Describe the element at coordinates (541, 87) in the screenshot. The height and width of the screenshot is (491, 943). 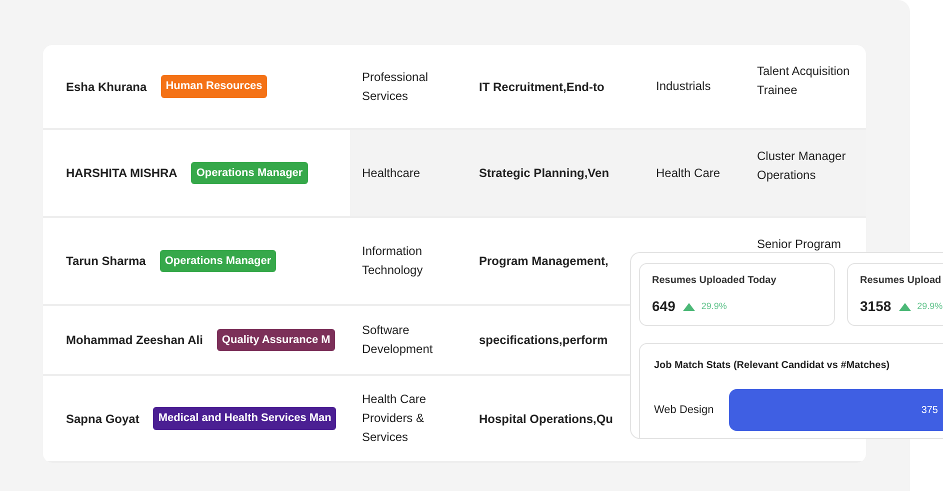
I see `skills-cell-text: IT Recruitment,End-to` at that location.